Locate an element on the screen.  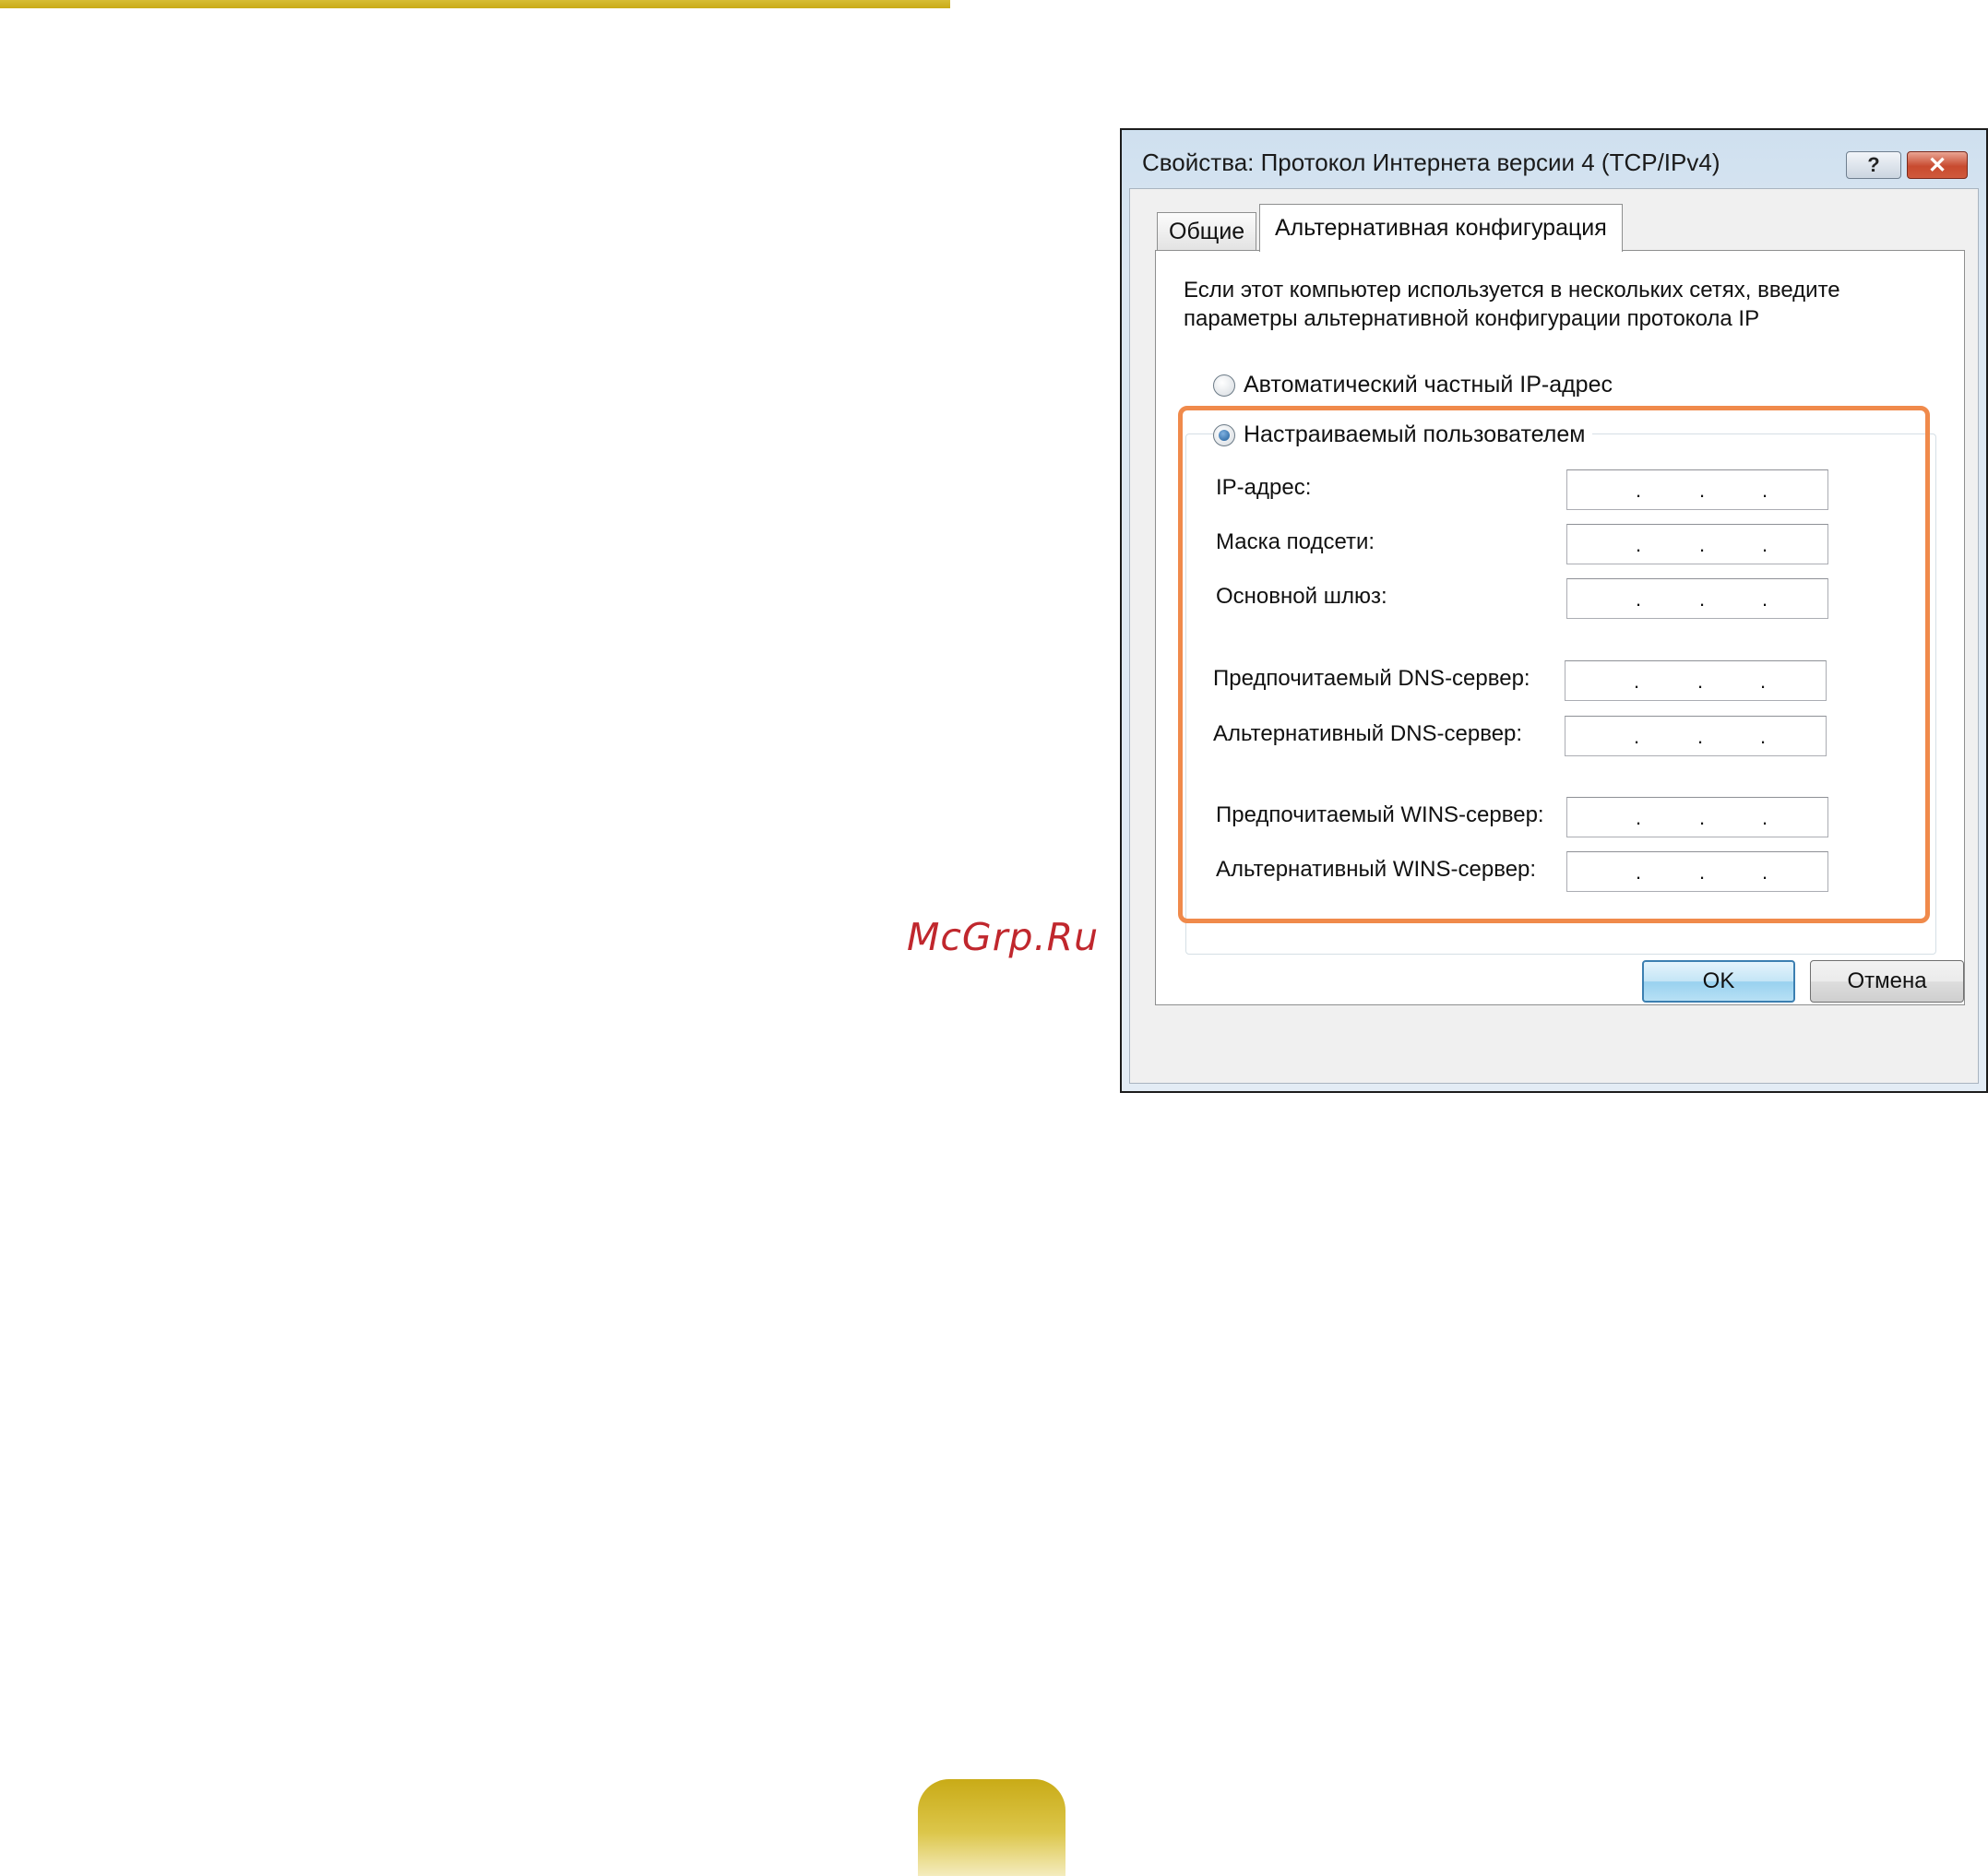
alternate-wins-label: Альтернативный WINS-сервер: is located at coordinates (1376, 870).